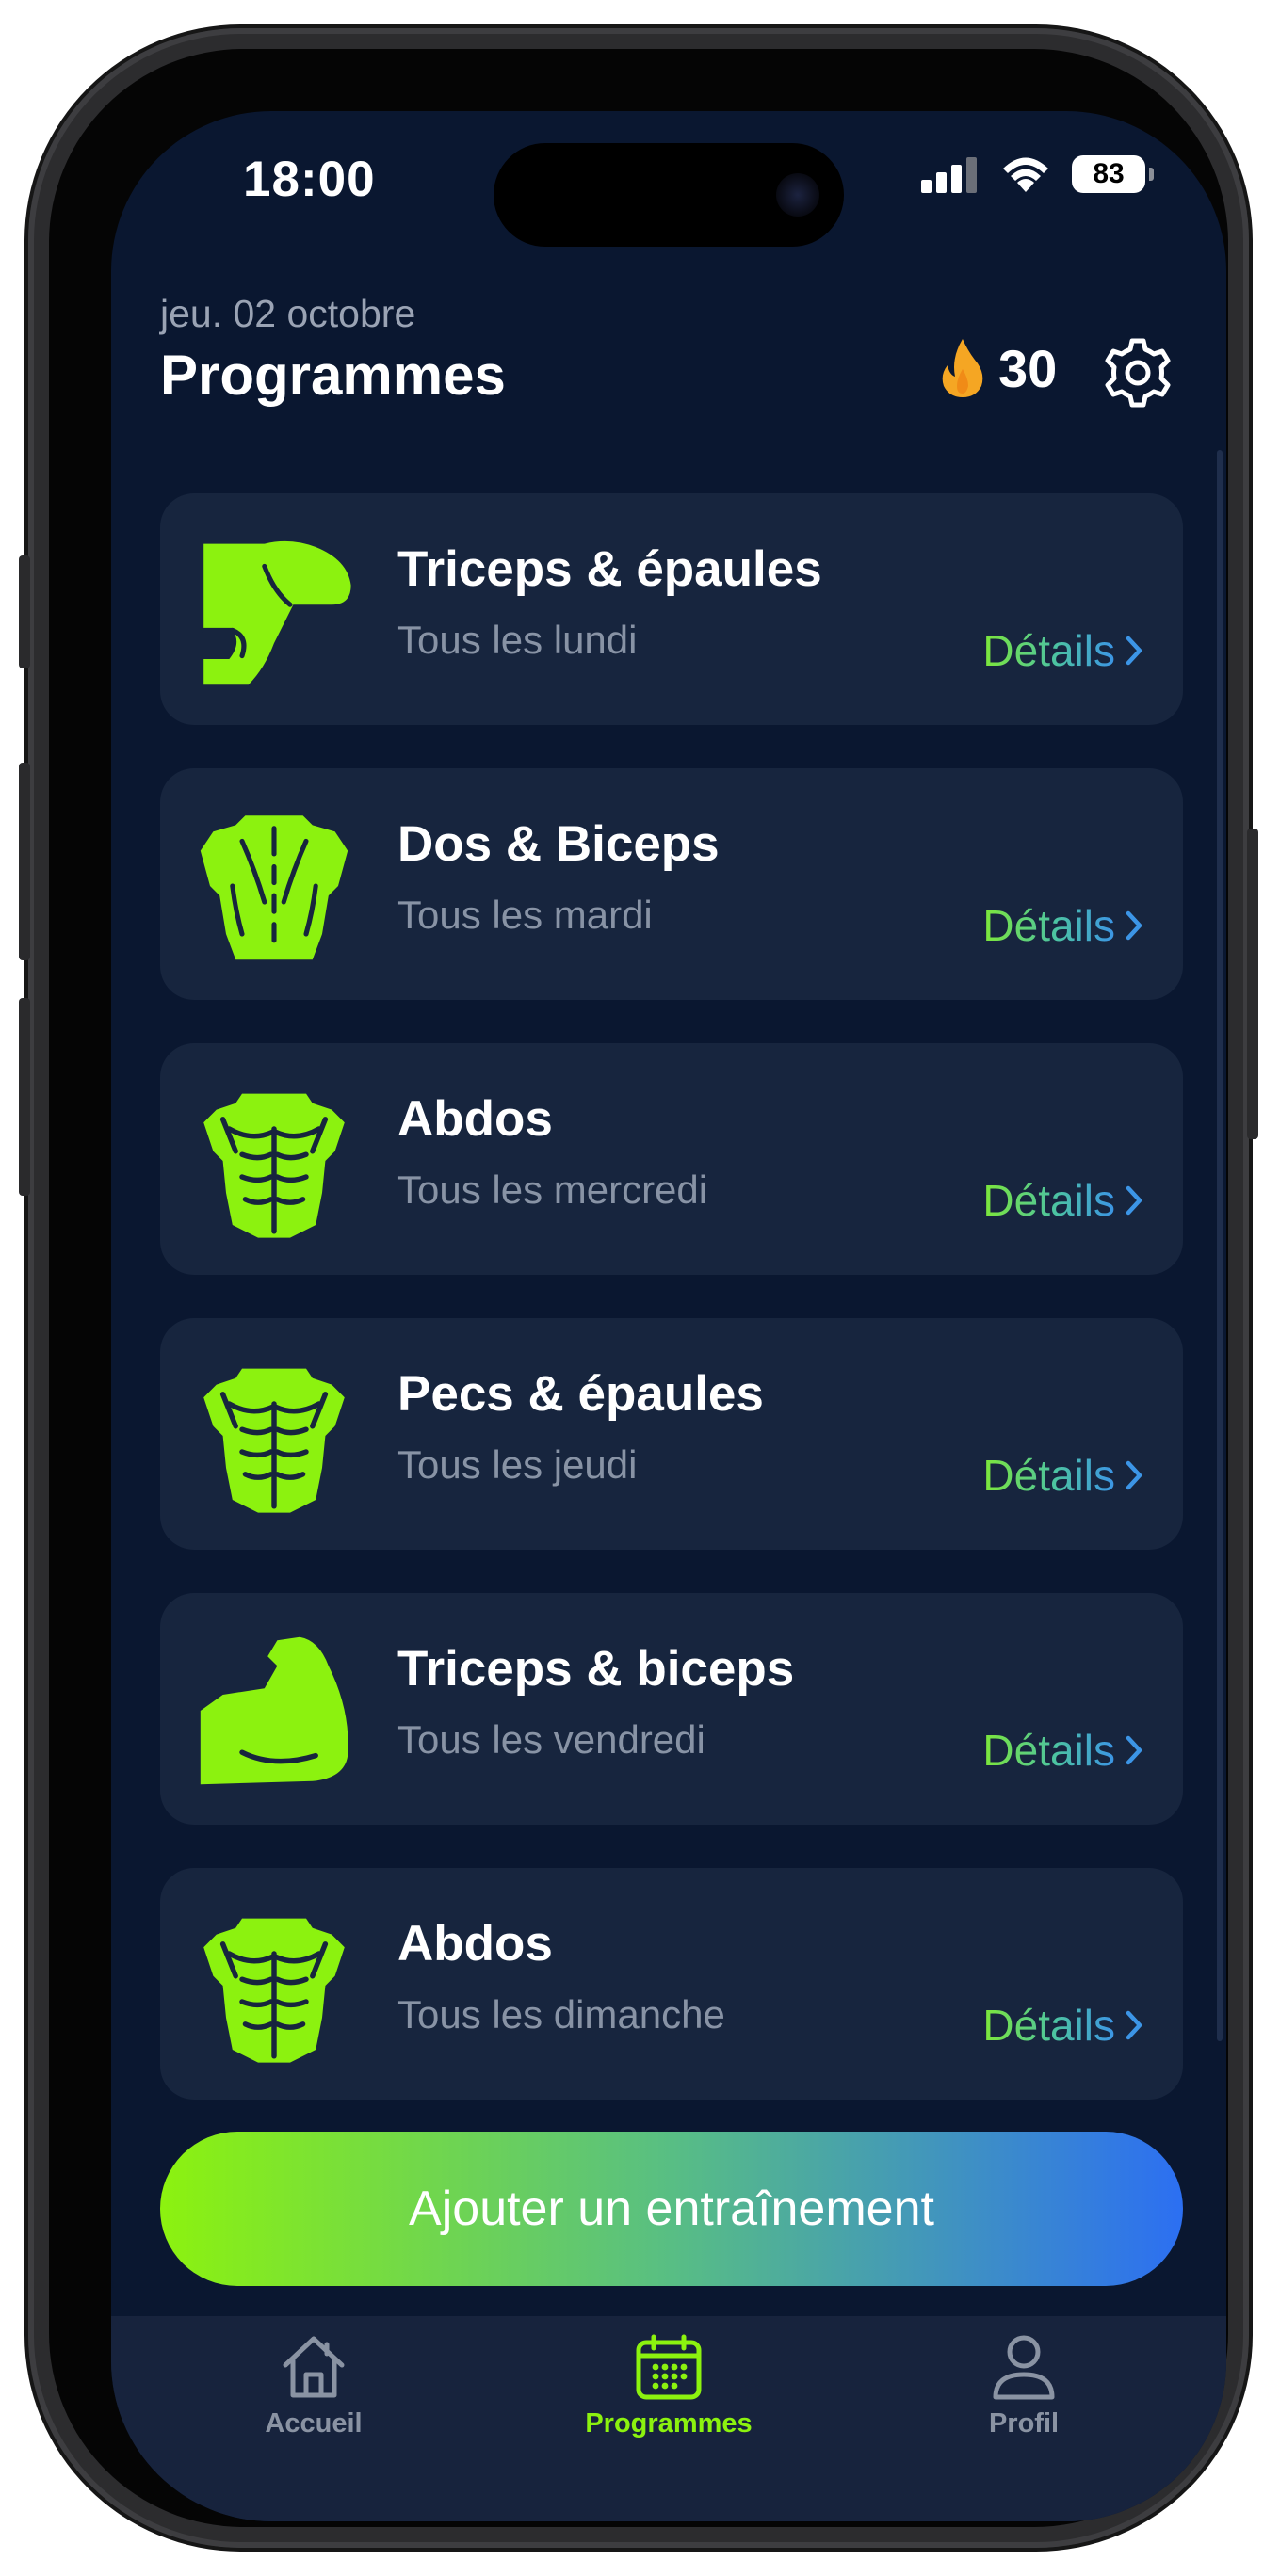 The width and height of the screenshot is (1280, 2576). What do you see at coordinates (669, 2367) in the screenshot?
I see `calendar-icon` at bounding box center [669, 2367].